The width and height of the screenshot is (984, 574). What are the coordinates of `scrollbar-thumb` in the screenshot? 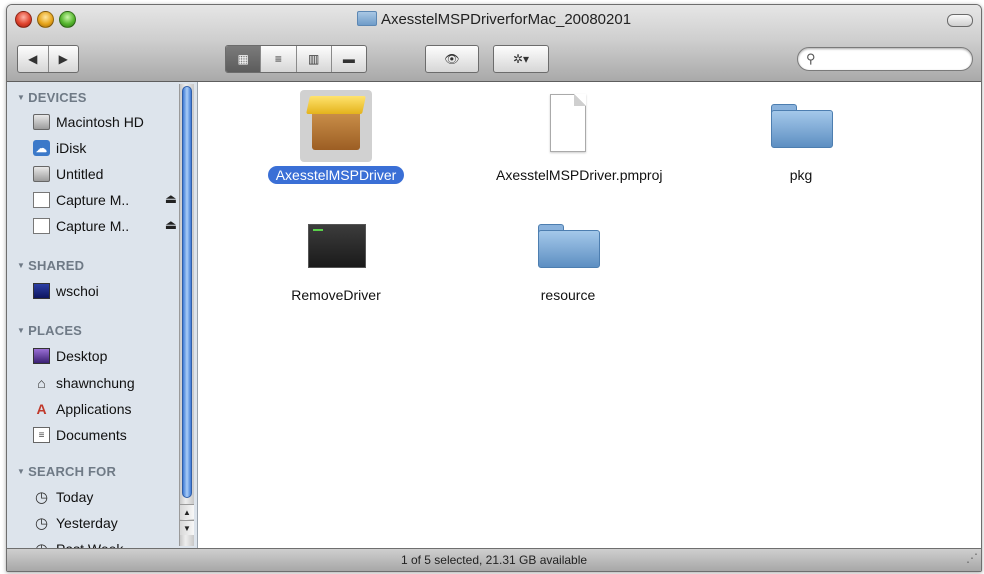 It's located at (187, 292).